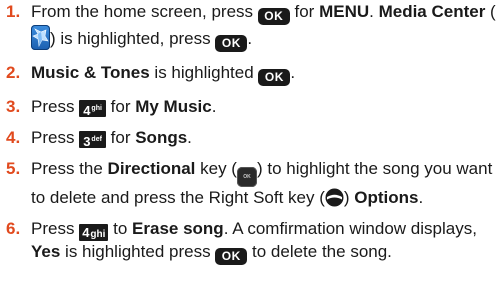 The width and height of the screenshot is (500, 308). Describe the element at coordinates (344, 11) in the screenshot. I see `menu-label: MENU` at that location.